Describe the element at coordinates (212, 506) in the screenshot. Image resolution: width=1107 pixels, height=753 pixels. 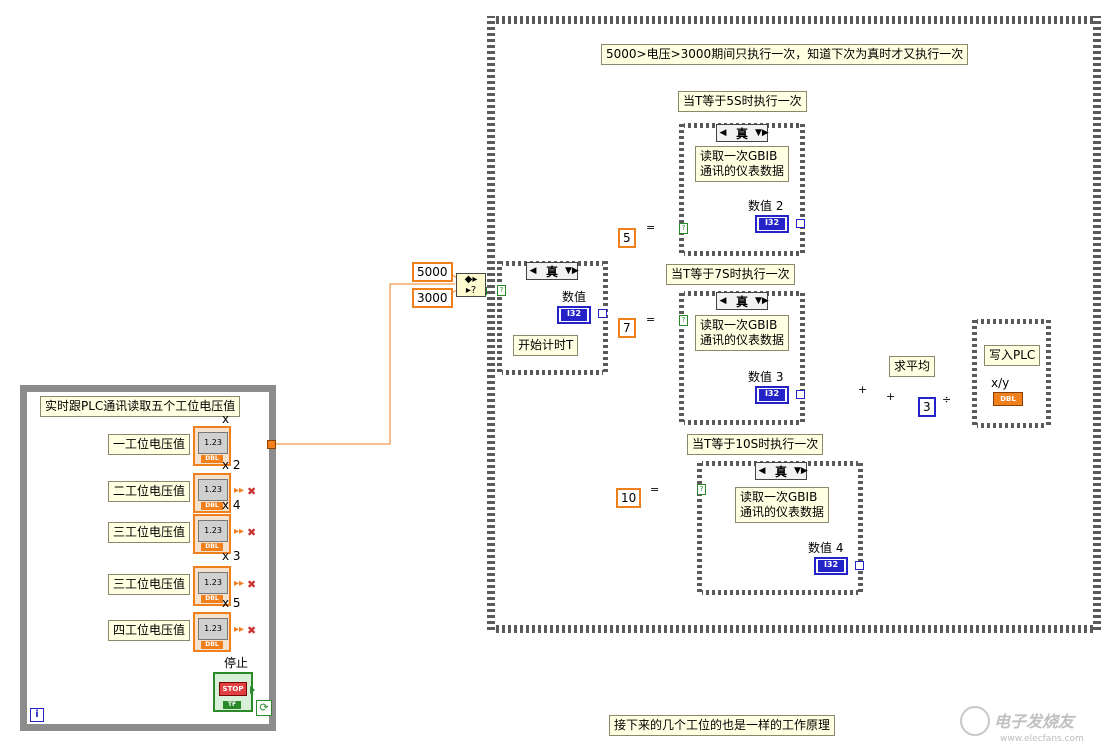
I see `control-2-dbl-tag: DBL` at that location.